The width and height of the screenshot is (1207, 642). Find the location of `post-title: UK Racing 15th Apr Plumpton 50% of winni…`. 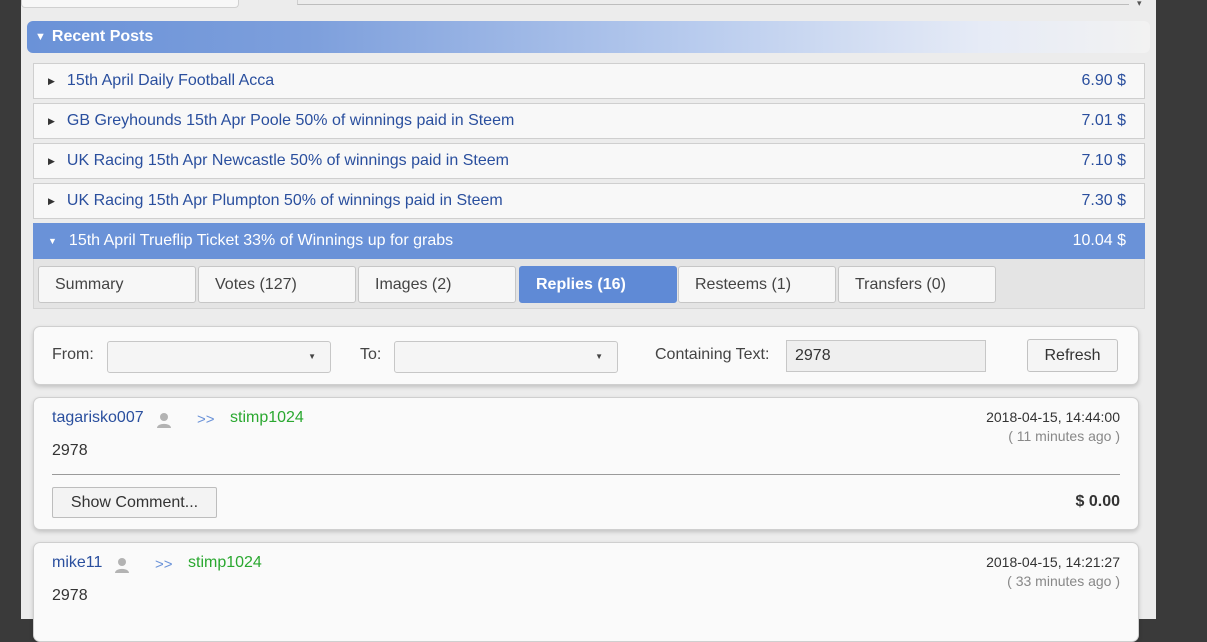

post-title: UK Racing 15th Apr Plumpton 50% of winni… is located at coordinates (284, 200).